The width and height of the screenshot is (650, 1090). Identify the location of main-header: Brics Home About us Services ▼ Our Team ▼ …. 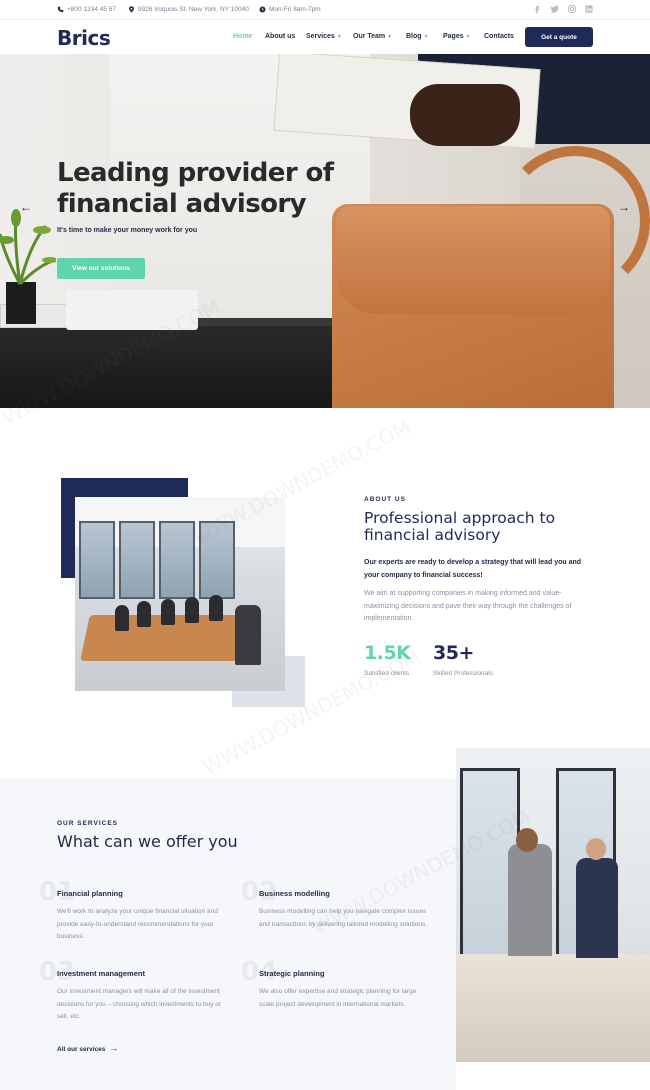
(325, 37).